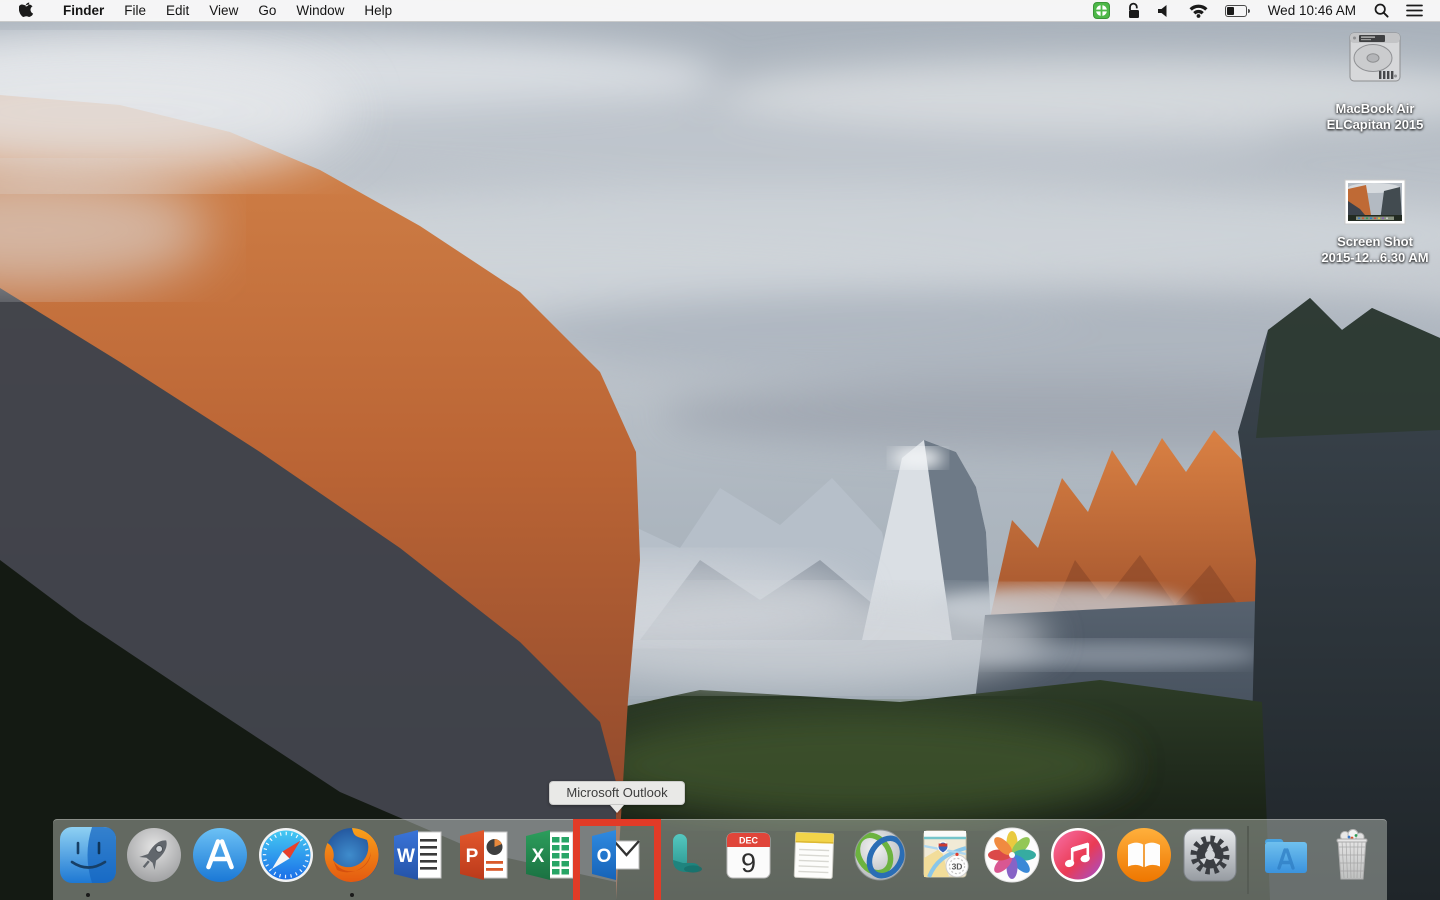  I want to click on menu-help: Help, so click(378, 10).